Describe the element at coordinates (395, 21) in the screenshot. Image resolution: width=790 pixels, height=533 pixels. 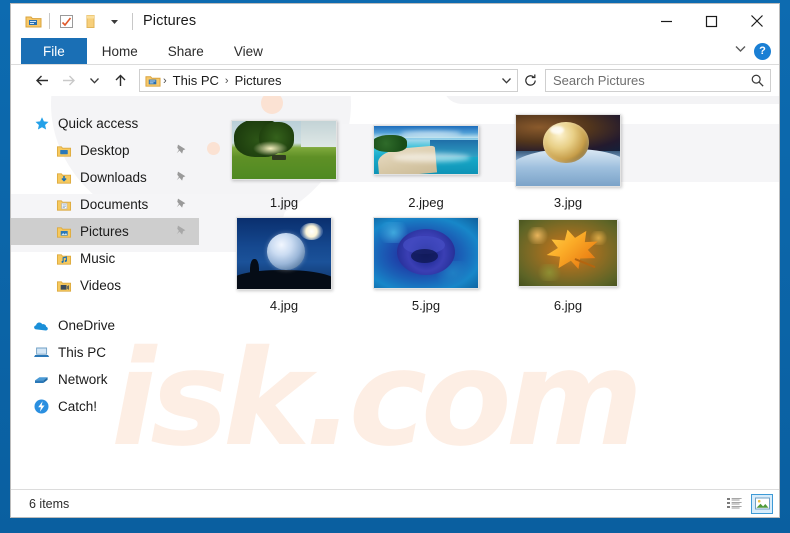
I see `title-bar: Pictures` at that location.